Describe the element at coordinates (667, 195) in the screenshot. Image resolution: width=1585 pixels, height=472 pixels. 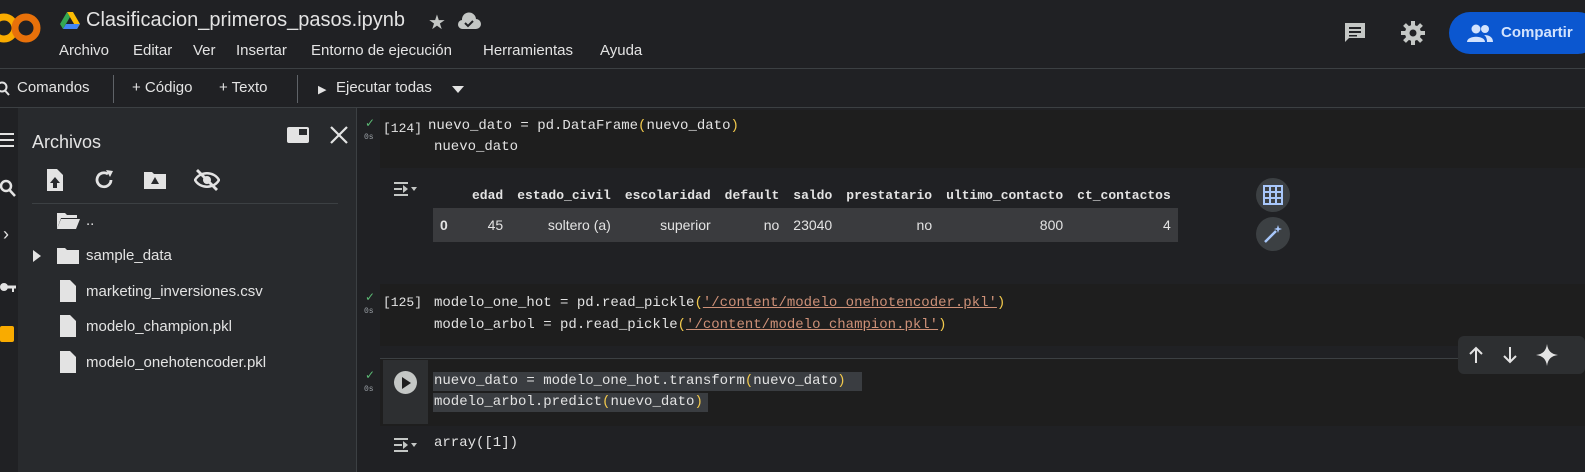
I see `column-header: escolaridad` at that location.